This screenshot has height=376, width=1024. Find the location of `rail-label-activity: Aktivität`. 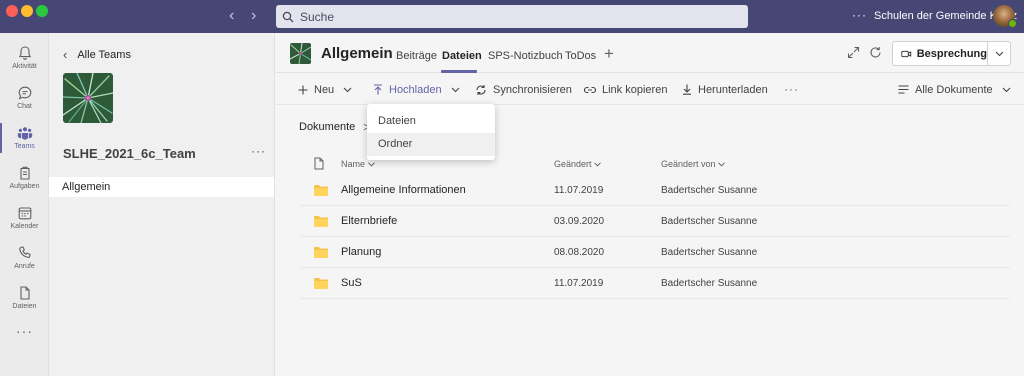

rail-label-activity: Aktivität is located at coordinates (24, 66).